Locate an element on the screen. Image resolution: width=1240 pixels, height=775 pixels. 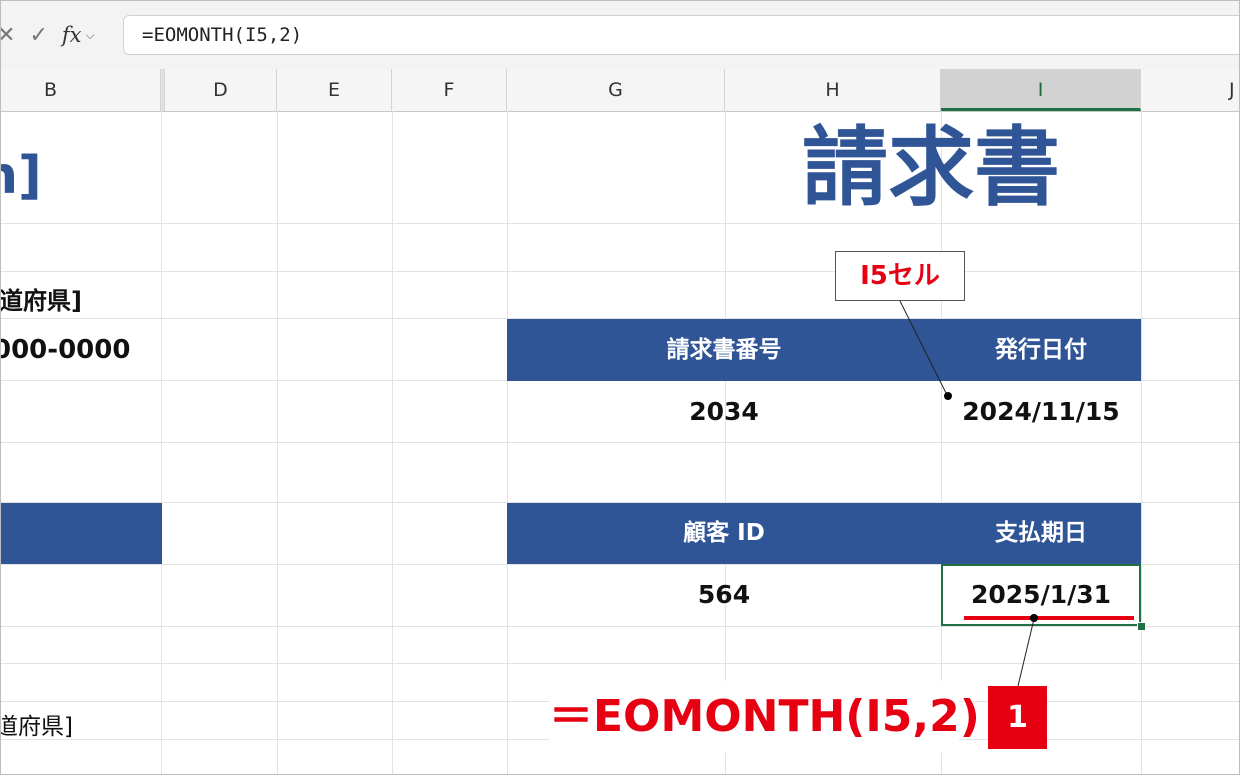
invoice-number-value: 2034 is located at coordinates (724, 412).